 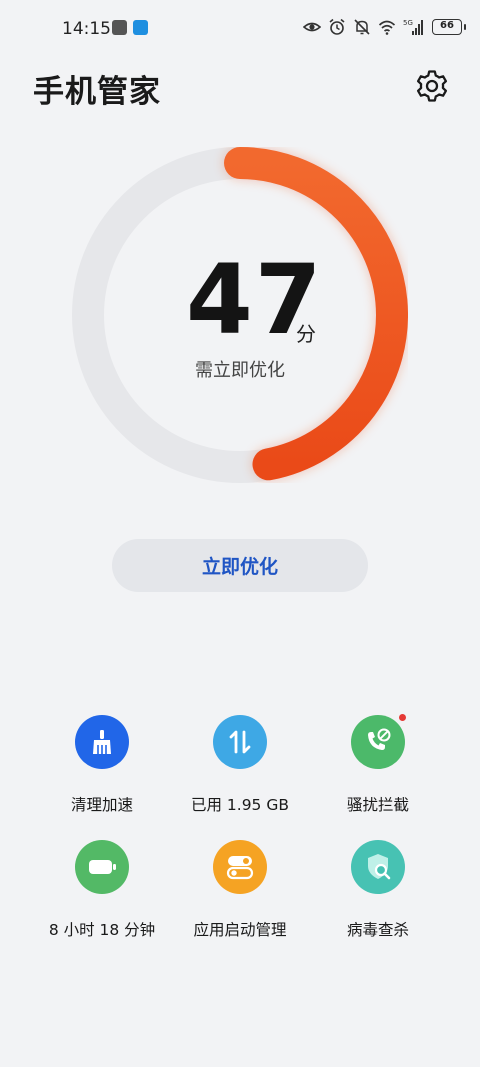 I want to click on tile-clean-boost: 清理加速, so click(x=102, y=765).